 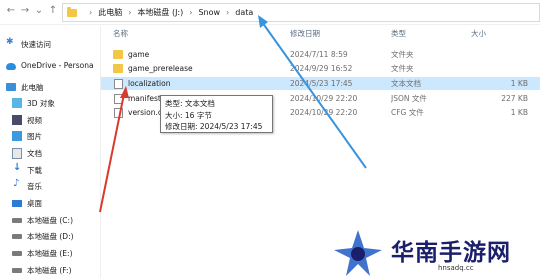 I want to click on watermark: 华南手游网 hnsadq.cc, so click(x=435, y=249).